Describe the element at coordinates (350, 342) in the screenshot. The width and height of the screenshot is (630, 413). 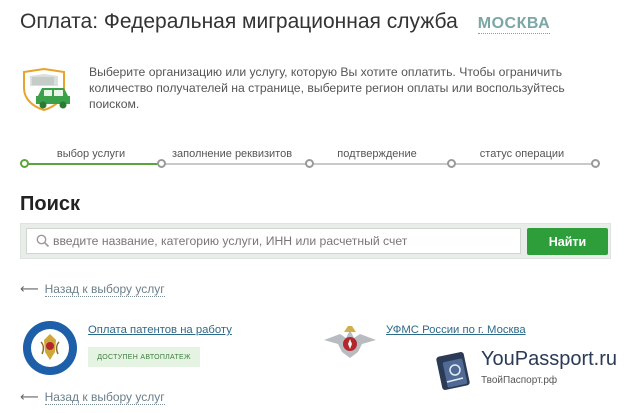
I see `eagle-emblem-icon` at that location.